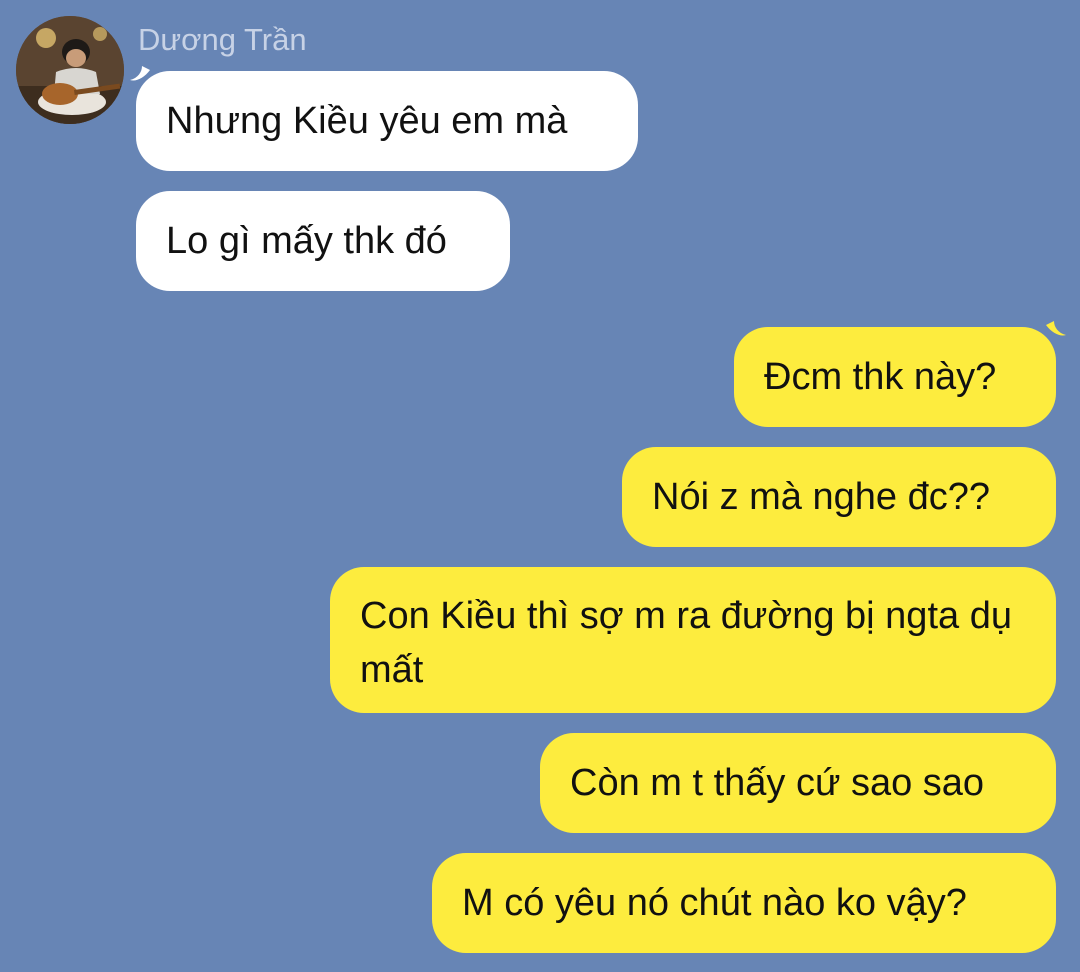 The width and height of the screenshot is (1080, 972). I want to click on message-text: Nhưng Kiều yêu em mà, so click(367, 121).